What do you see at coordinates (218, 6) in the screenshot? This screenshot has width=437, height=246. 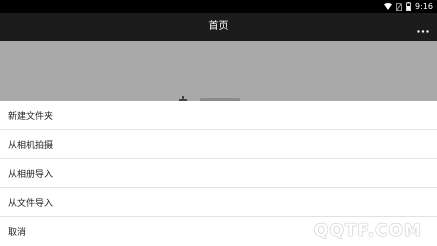 I see `status-bar: 9:16` at bounding box center [218, 6].